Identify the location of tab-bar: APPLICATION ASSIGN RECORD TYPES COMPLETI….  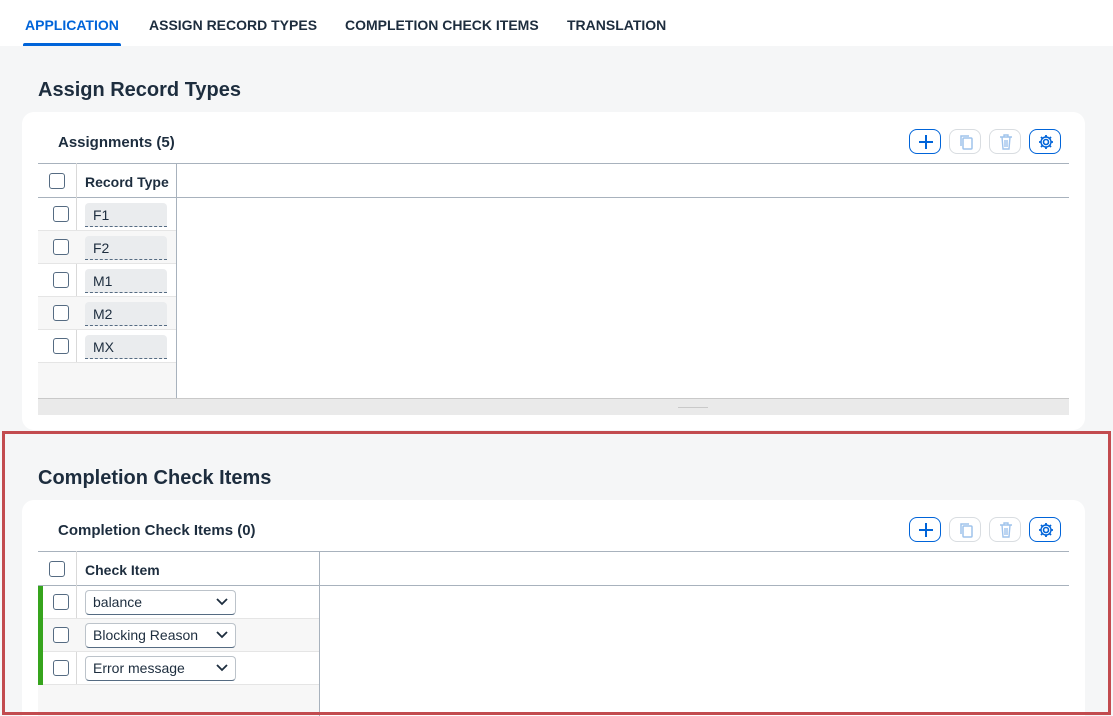
(556, 23).